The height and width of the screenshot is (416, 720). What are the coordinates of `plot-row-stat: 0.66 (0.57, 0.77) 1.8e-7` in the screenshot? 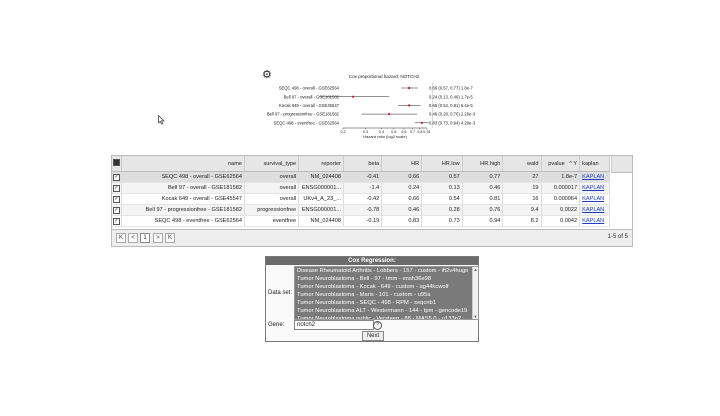 It's located at (451, 88).